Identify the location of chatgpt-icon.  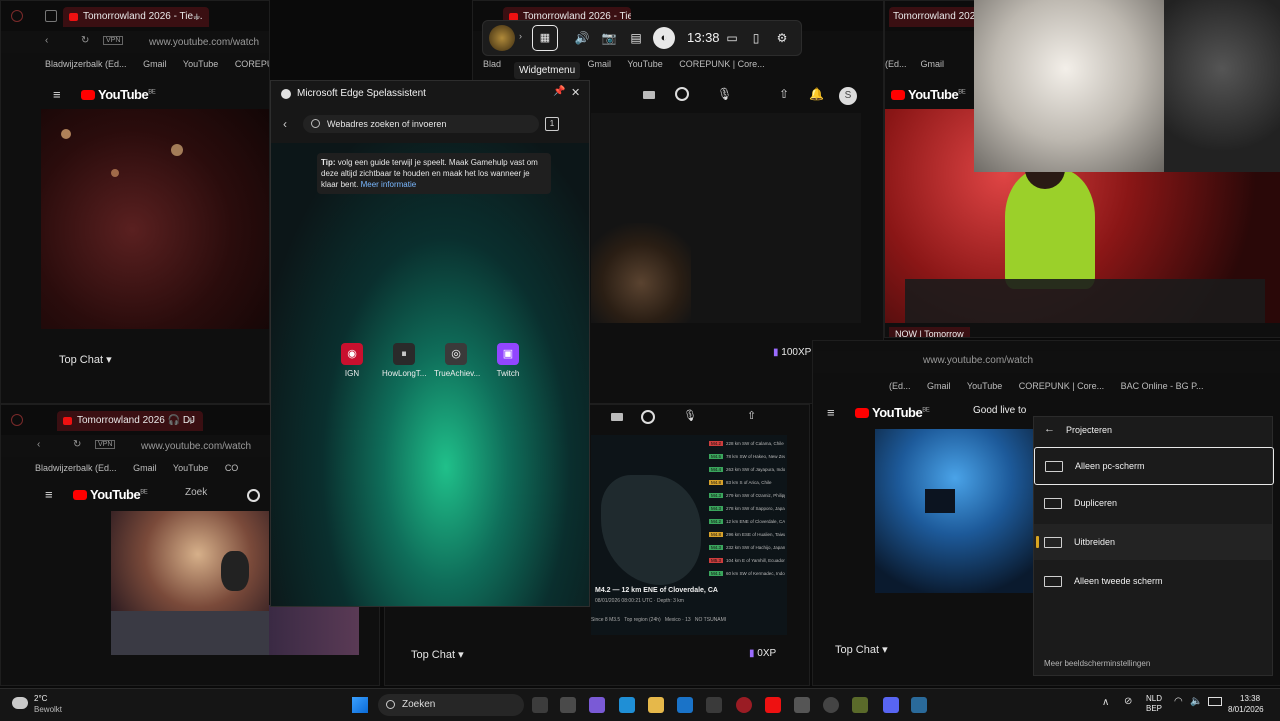
(831, 705).